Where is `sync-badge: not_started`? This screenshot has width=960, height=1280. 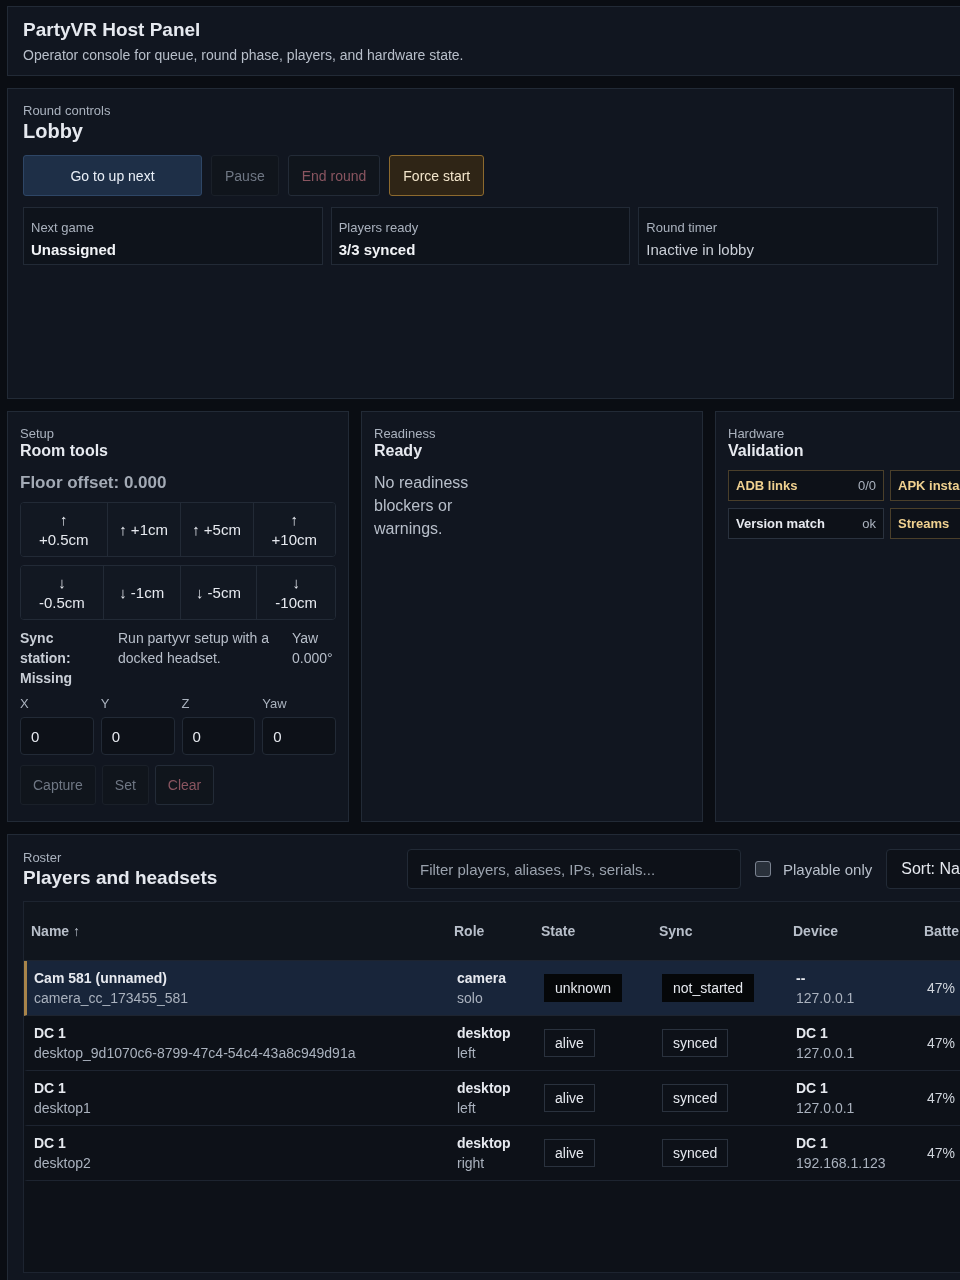 sync-badge: not_started is located at coordinates (708, 988).